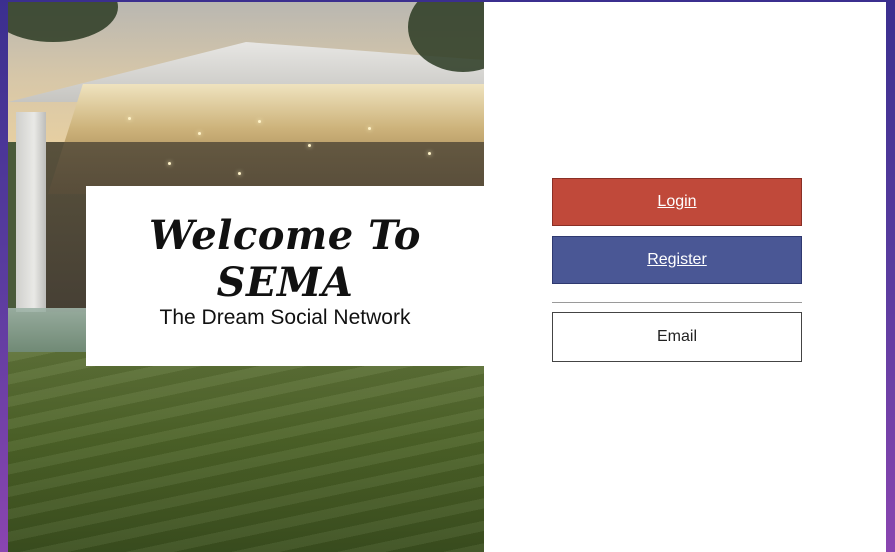 Image resolution: width=895 pixels, height=552 pixels. Describe the element at coordinates (677, 202) in the screenshot. I see `login-button: Login` at that location.